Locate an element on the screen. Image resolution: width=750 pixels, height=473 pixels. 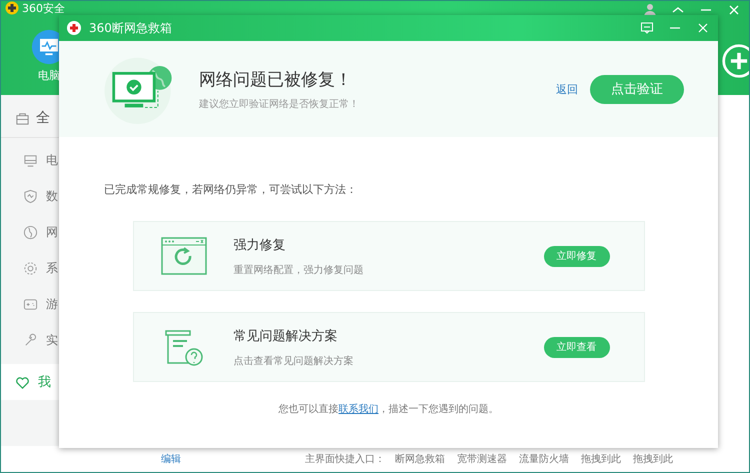
contact-text: 您也可以直接联系我们，描述一下您遇到的问题。 is located at coordinates (388, 409).